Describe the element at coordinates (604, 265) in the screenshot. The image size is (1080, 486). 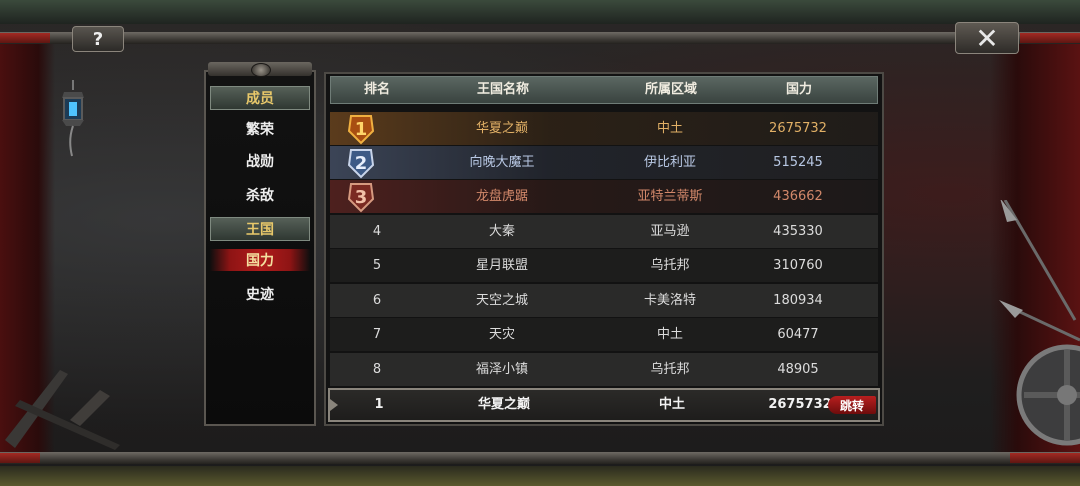
I see `table-row: 5 星月联盟 乌托邦 310760` at that location.